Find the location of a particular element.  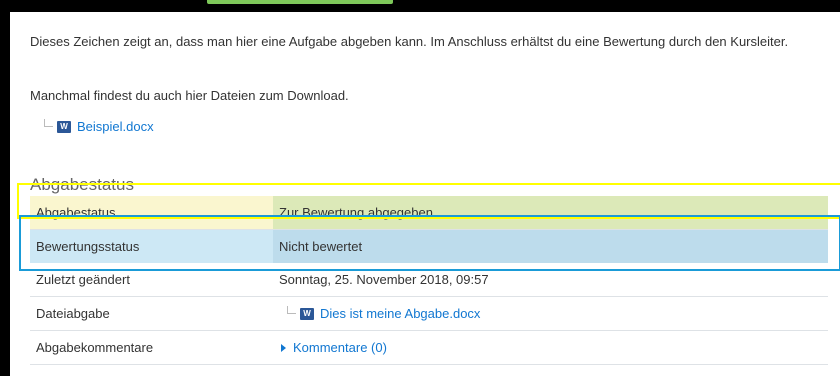

download-file-link: W Beispiel.docx is located at coordinates (99, 126).